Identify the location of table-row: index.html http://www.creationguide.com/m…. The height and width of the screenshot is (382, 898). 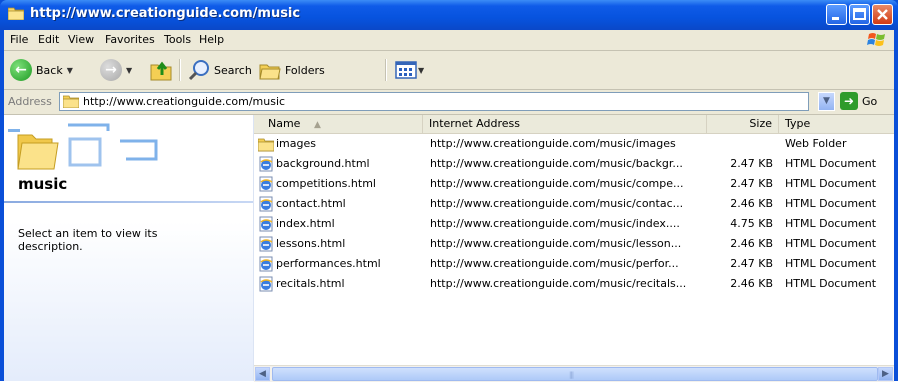
(574, 224).